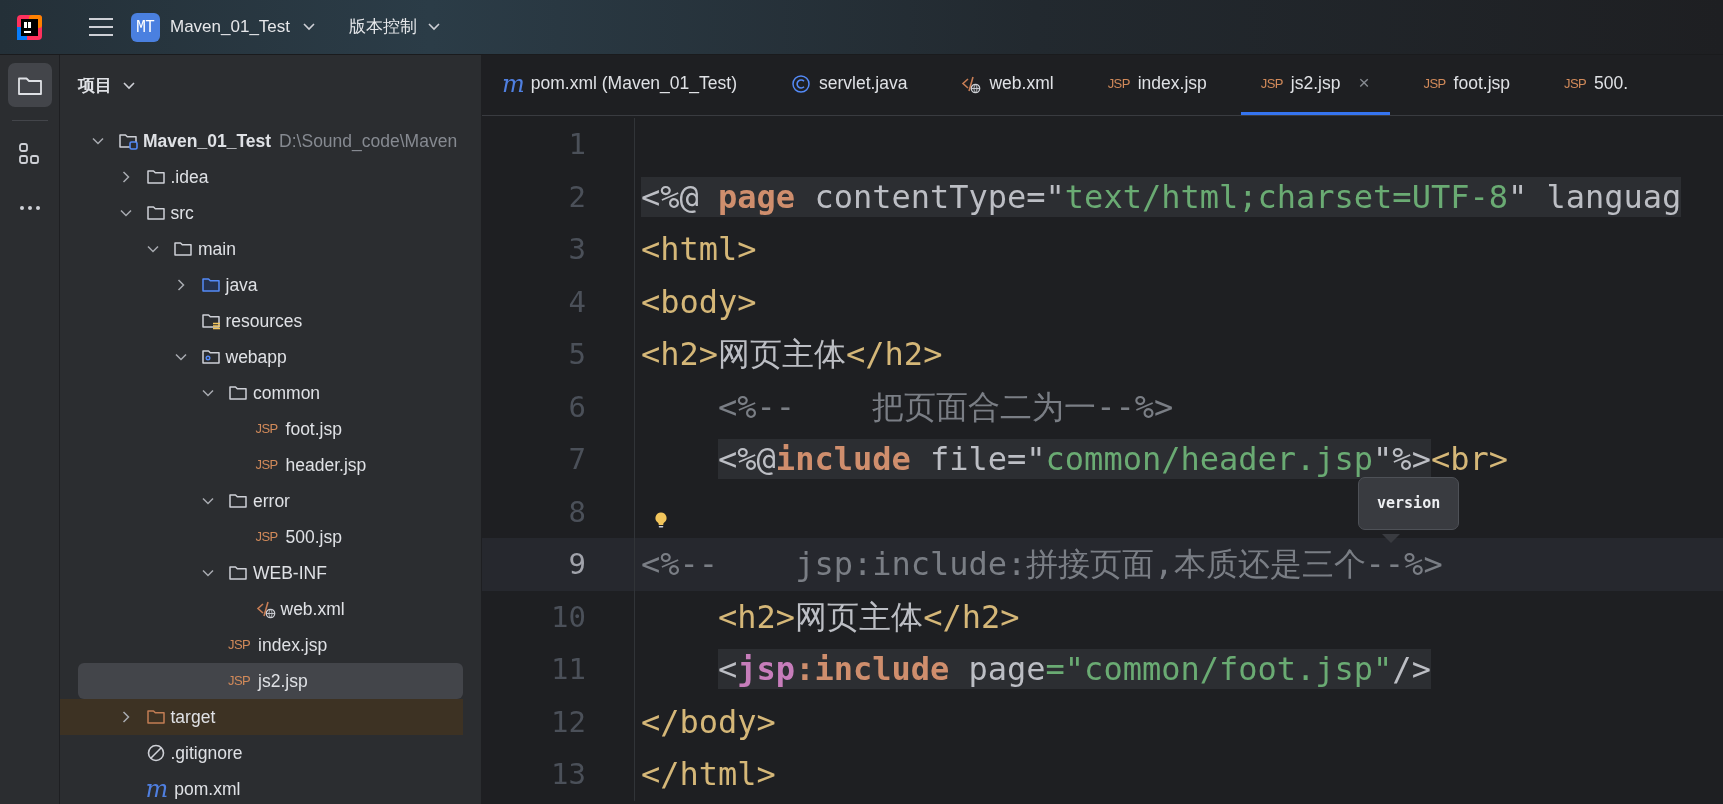 This screenshot has height=804, width=1723. I want to click on app-logo-icon, so click(29, 27).